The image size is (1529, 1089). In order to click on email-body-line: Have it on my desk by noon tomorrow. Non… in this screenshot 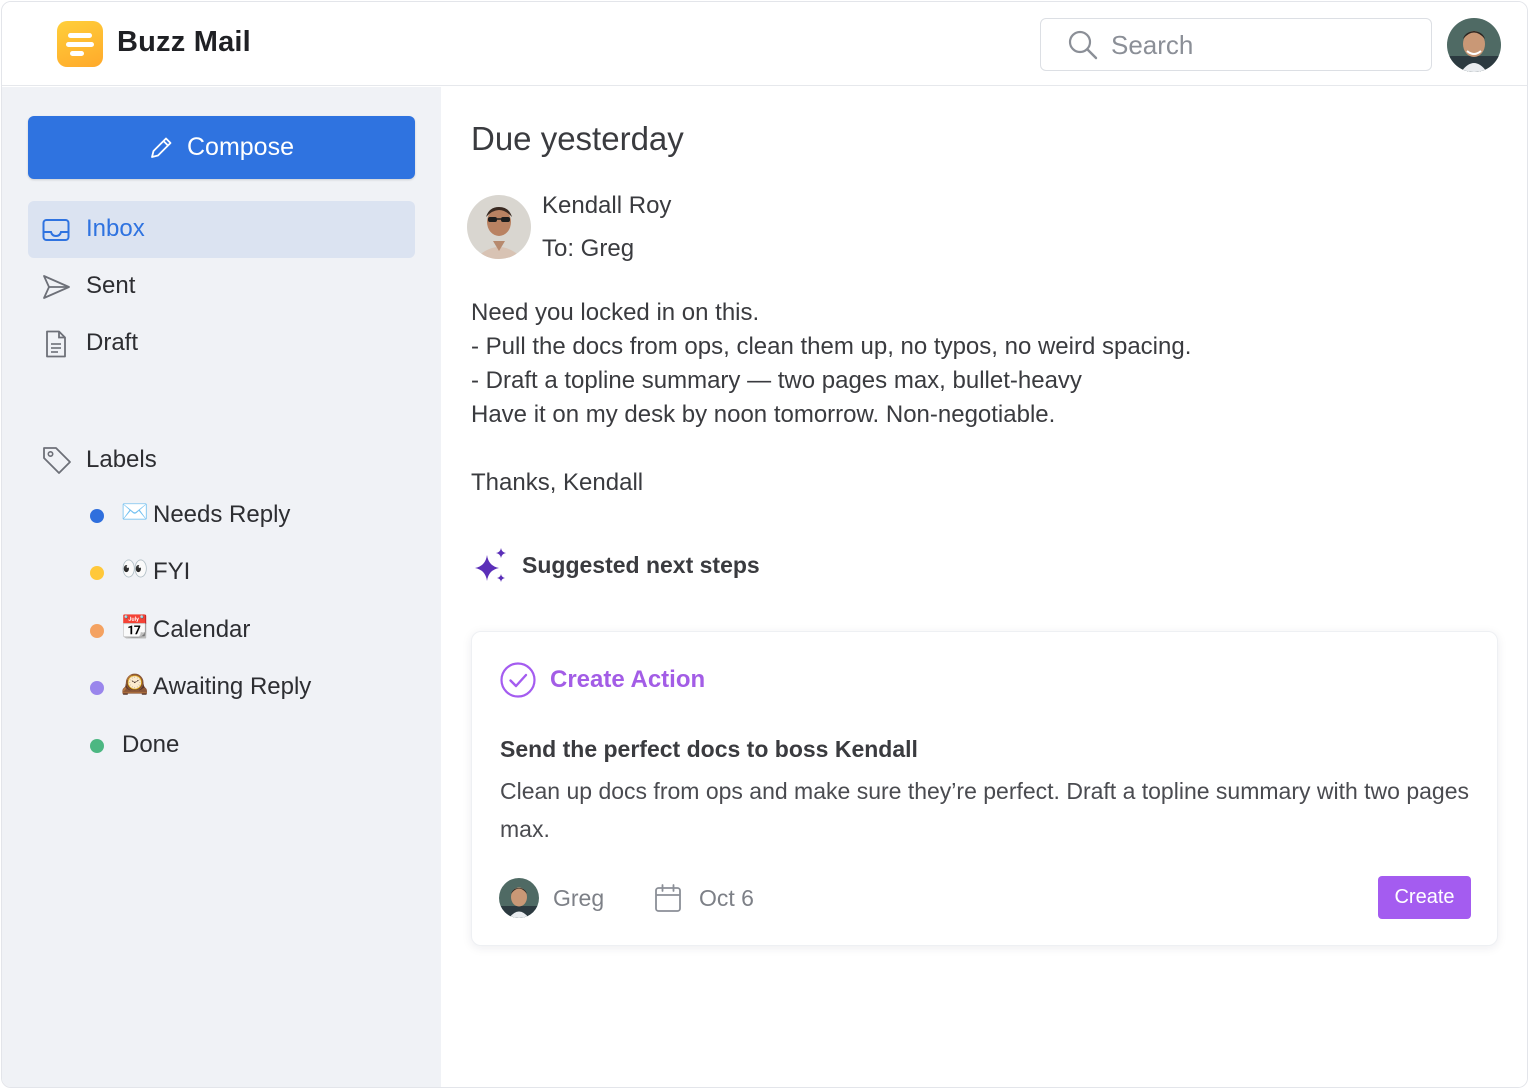, I will do `click(763, 414)`.